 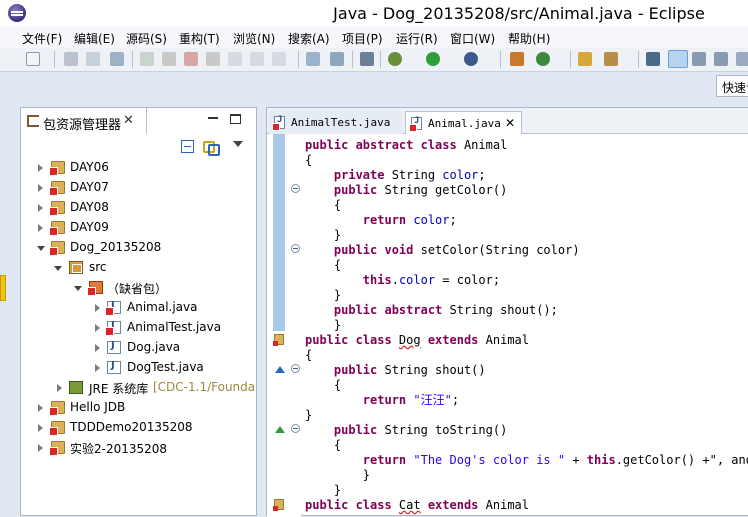 I want to click on tree-item-day06: DAY06, so click(x=138, y=168).